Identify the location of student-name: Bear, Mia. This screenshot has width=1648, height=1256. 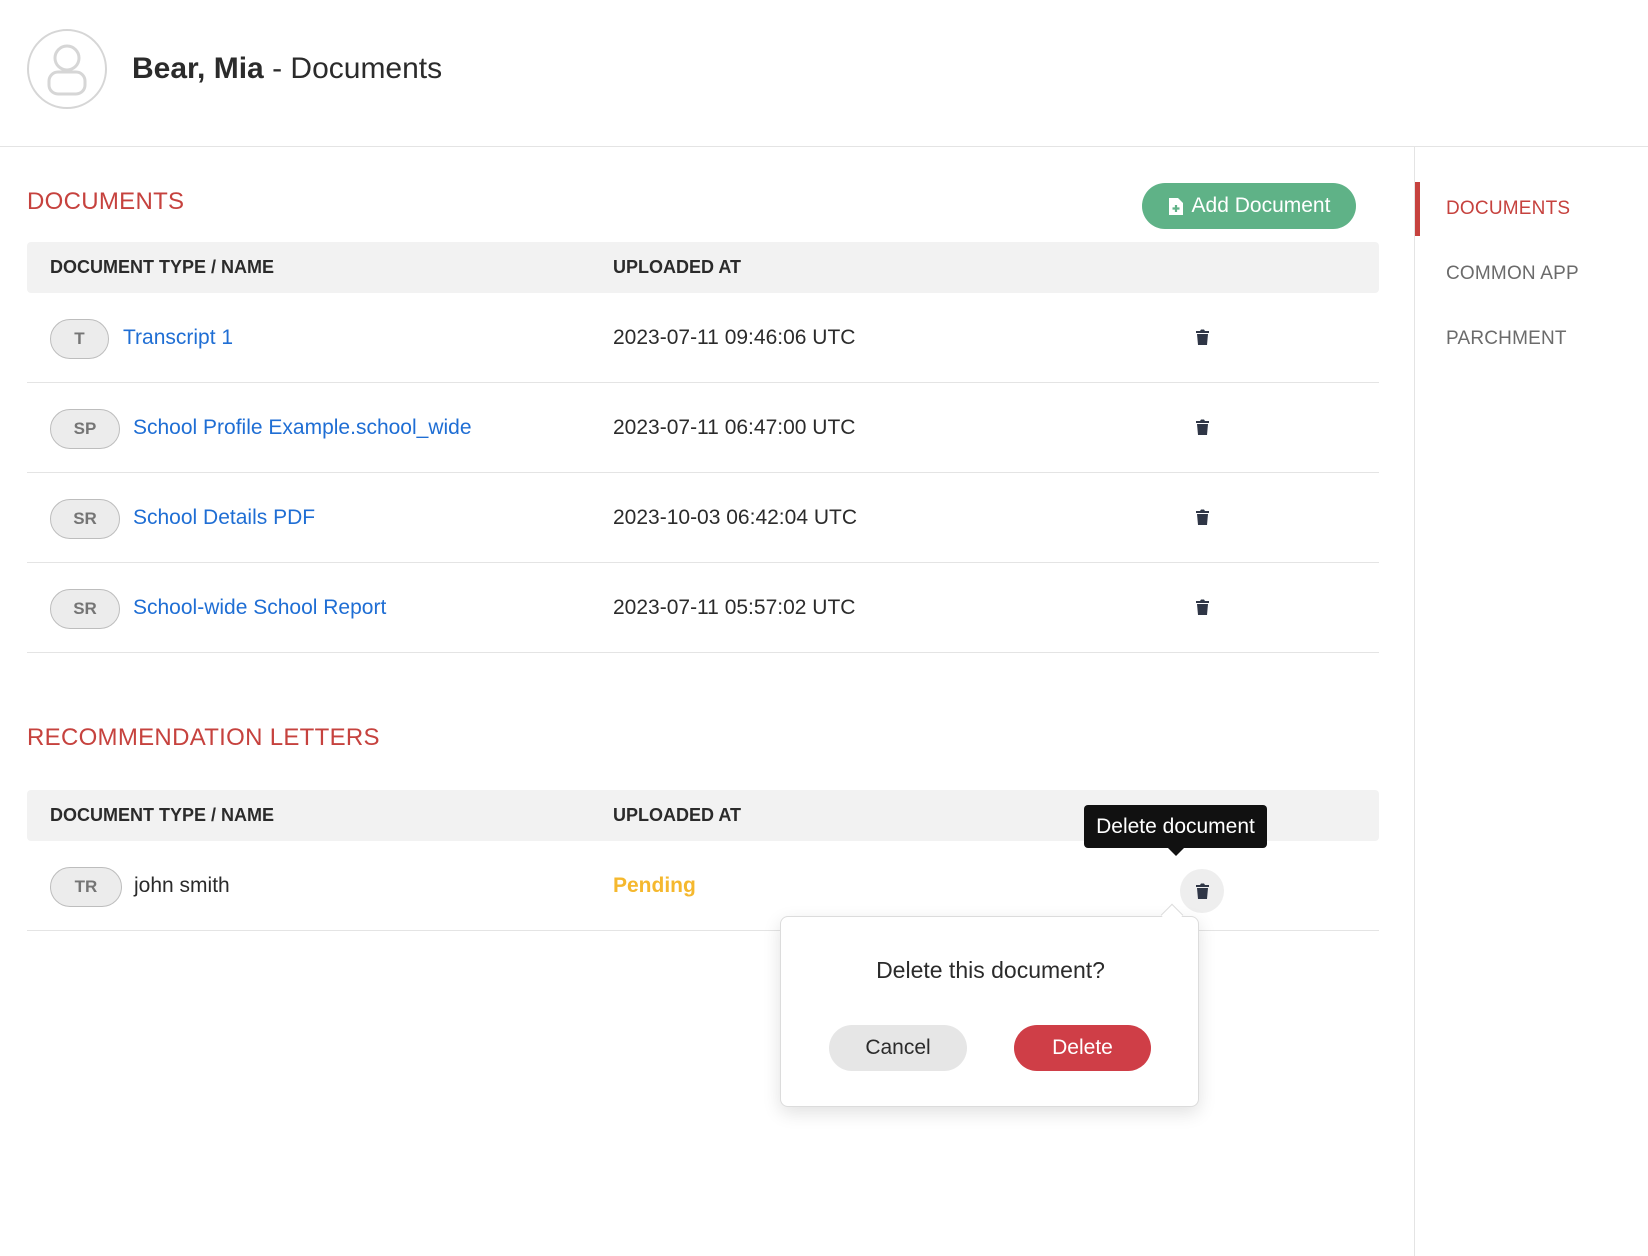
(198, 68).